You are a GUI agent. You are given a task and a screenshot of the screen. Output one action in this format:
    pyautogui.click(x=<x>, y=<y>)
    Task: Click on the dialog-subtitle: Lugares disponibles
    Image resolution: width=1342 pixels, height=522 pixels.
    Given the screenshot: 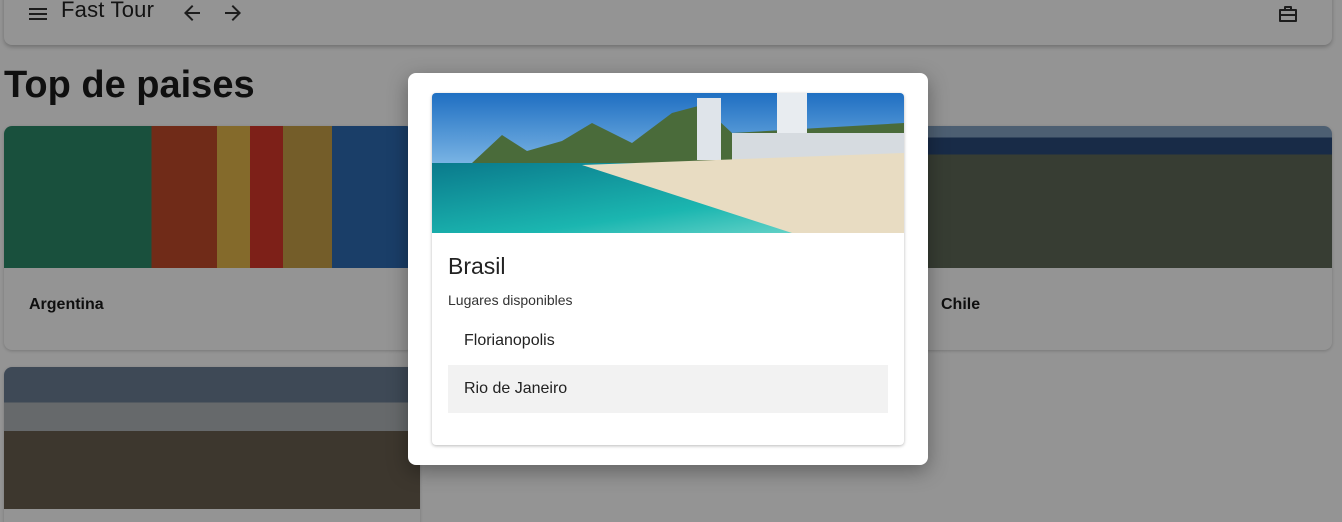 What is the action you would take?
    pyautogui.click(x=510, y=300)
    